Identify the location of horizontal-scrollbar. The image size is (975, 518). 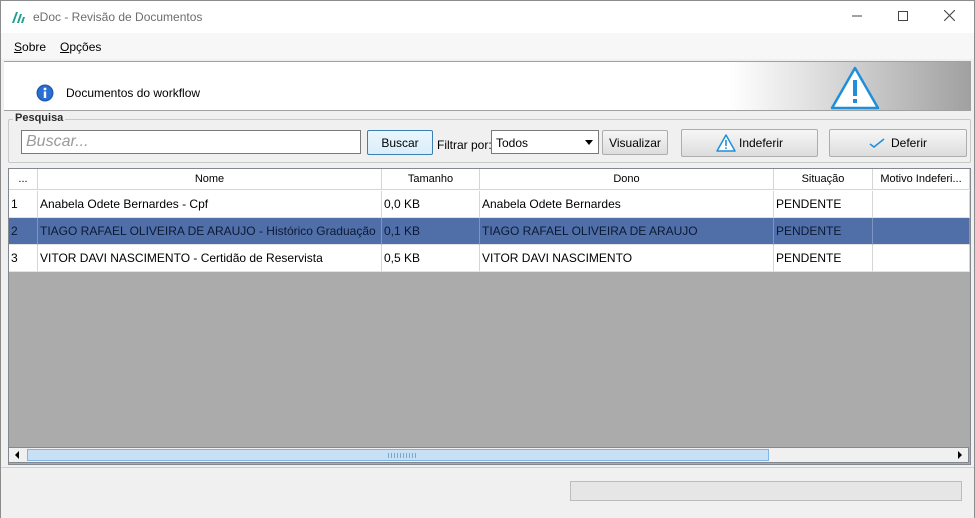
(488, 455).